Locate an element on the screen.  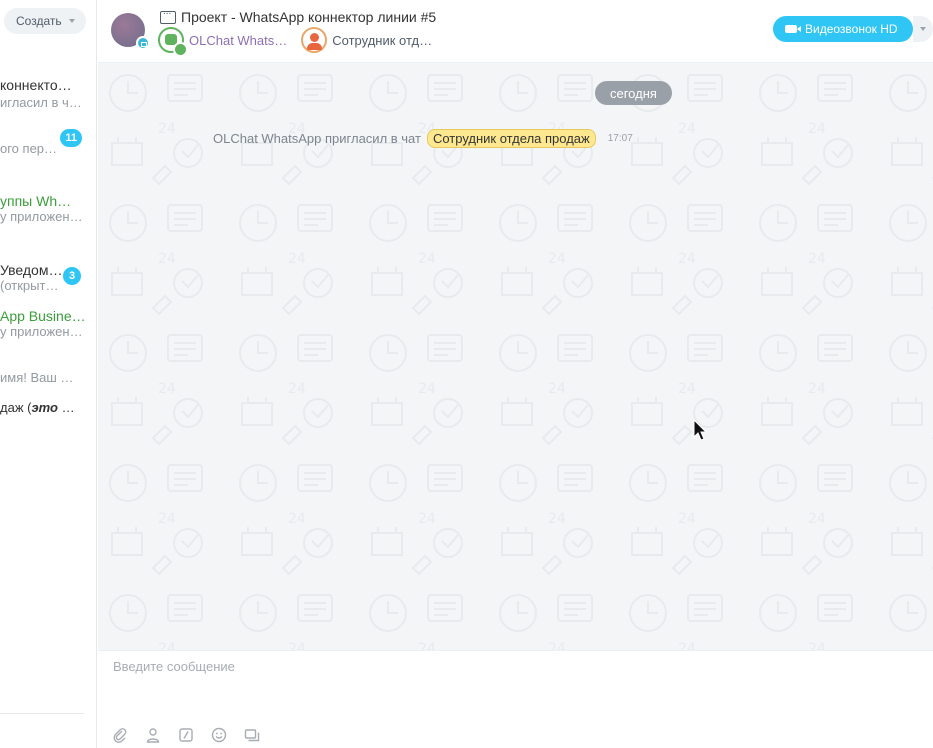
bot-avatar-icon is located at coordinates (173, 42).